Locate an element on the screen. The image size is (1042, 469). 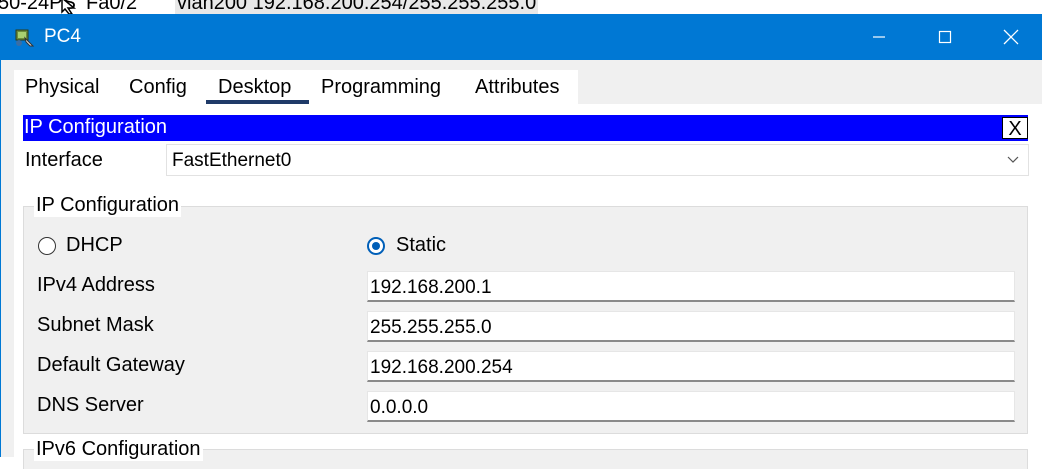
ip-config-header: IP Configuration X is located at coordinates (525, 128).